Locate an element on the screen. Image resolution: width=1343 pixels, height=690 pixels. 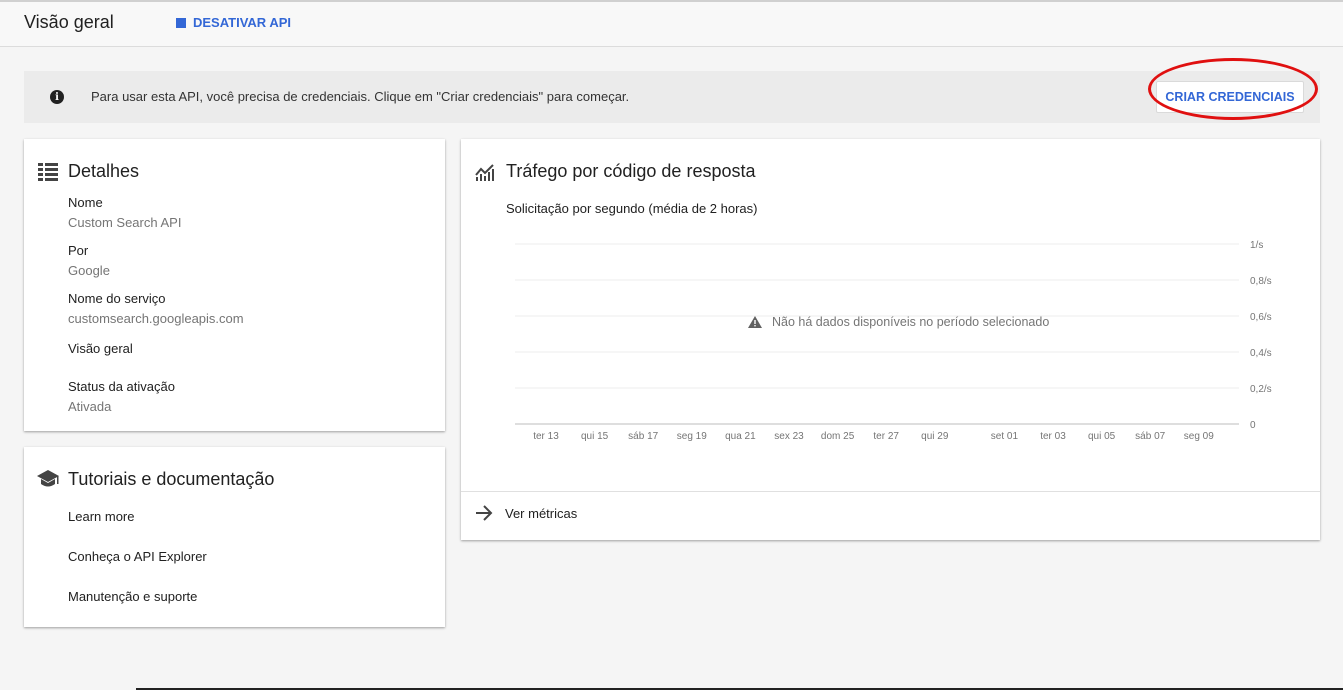
y-tick-label: 0,2/s is located at coordinates (1261, 389).